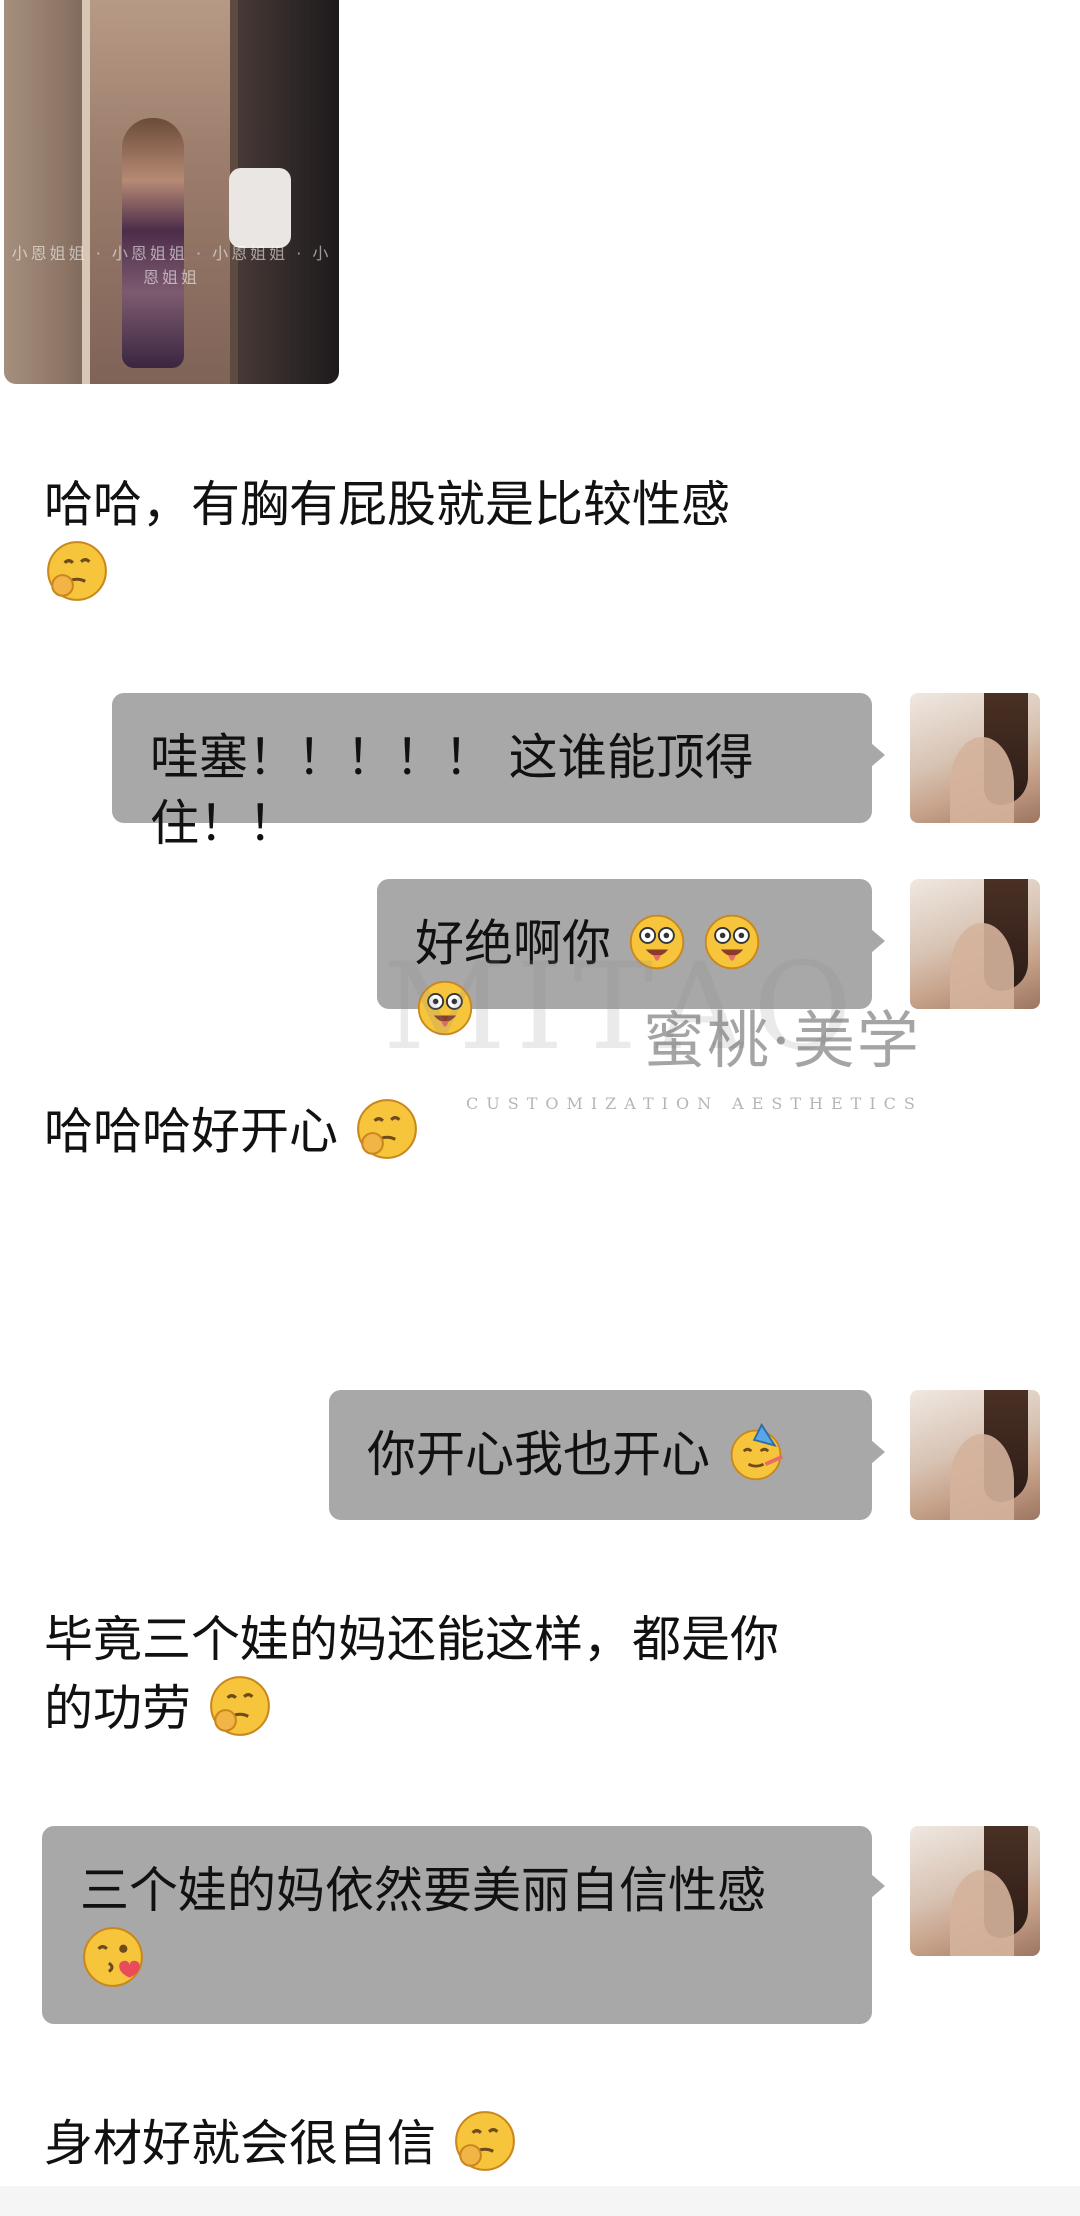 The image size is (1080, 2216). I want to click on photo-chair, so click(260, 208).